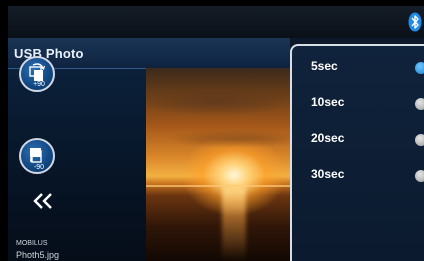  What do you see at coordinates (328, 102) in the screenshot?
I see `interval-option-label: 10sec` at bounding box center [328, 102].